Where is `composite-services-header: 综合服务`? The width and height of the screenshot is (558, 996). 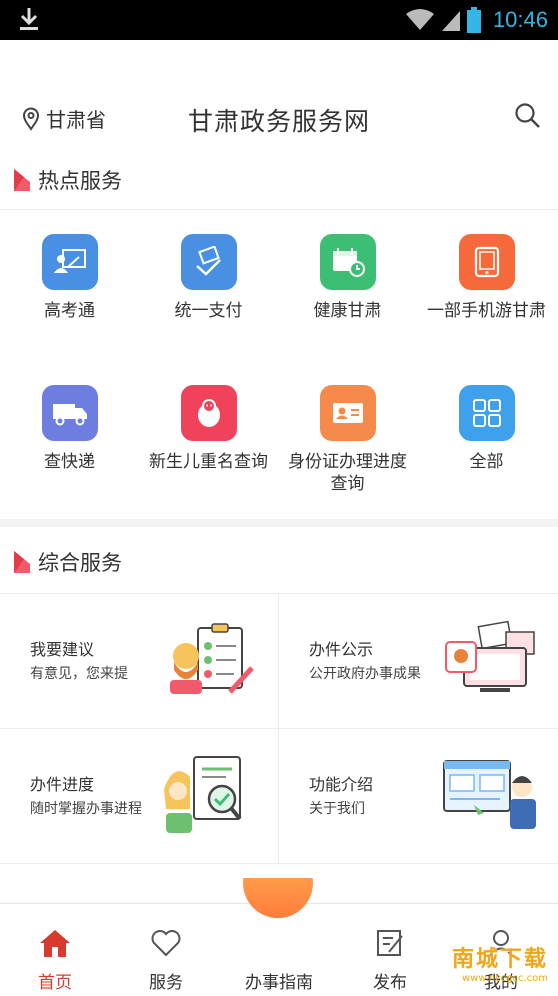 composite-services-header: 综合服务 is located at coordinates (279, 562).